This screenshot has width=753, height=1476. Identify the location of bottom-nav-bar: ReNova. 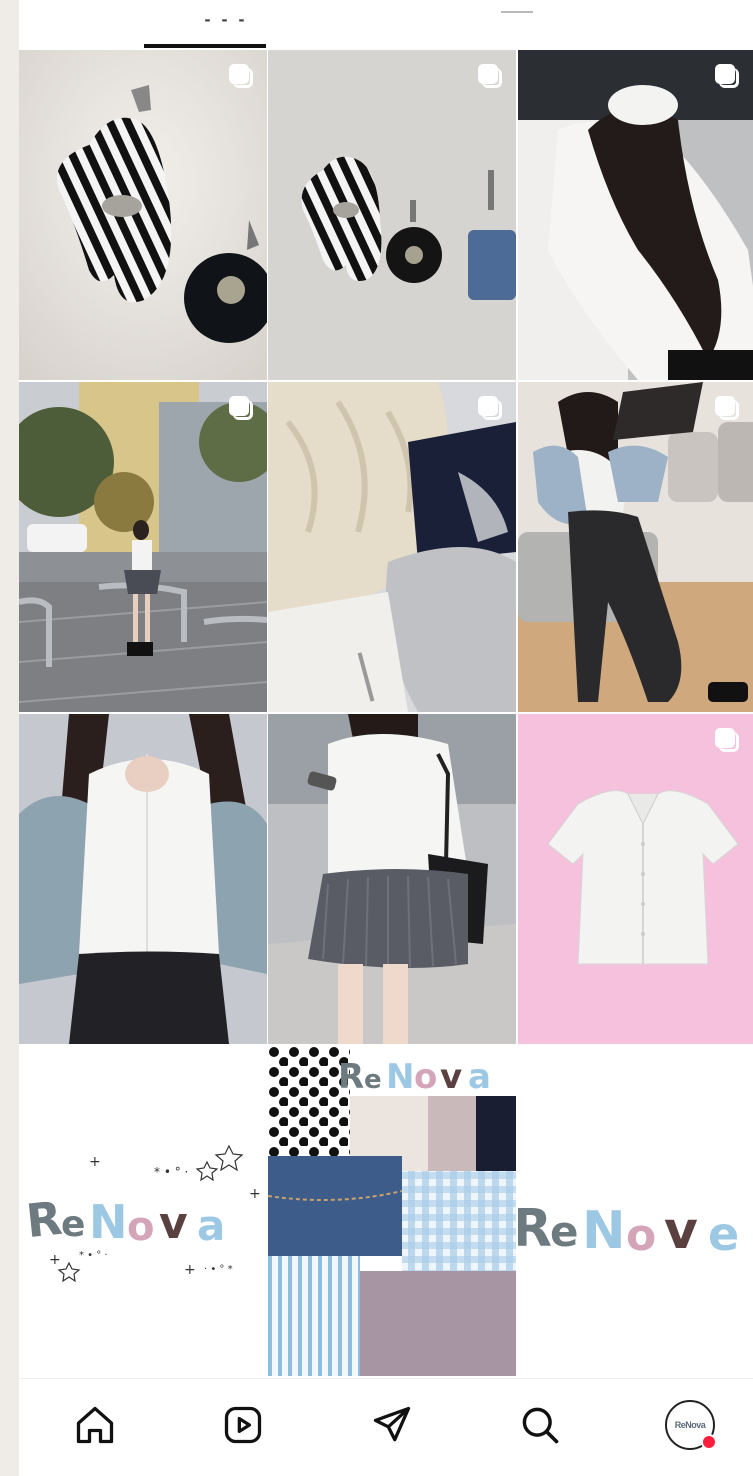
(386, 1427).